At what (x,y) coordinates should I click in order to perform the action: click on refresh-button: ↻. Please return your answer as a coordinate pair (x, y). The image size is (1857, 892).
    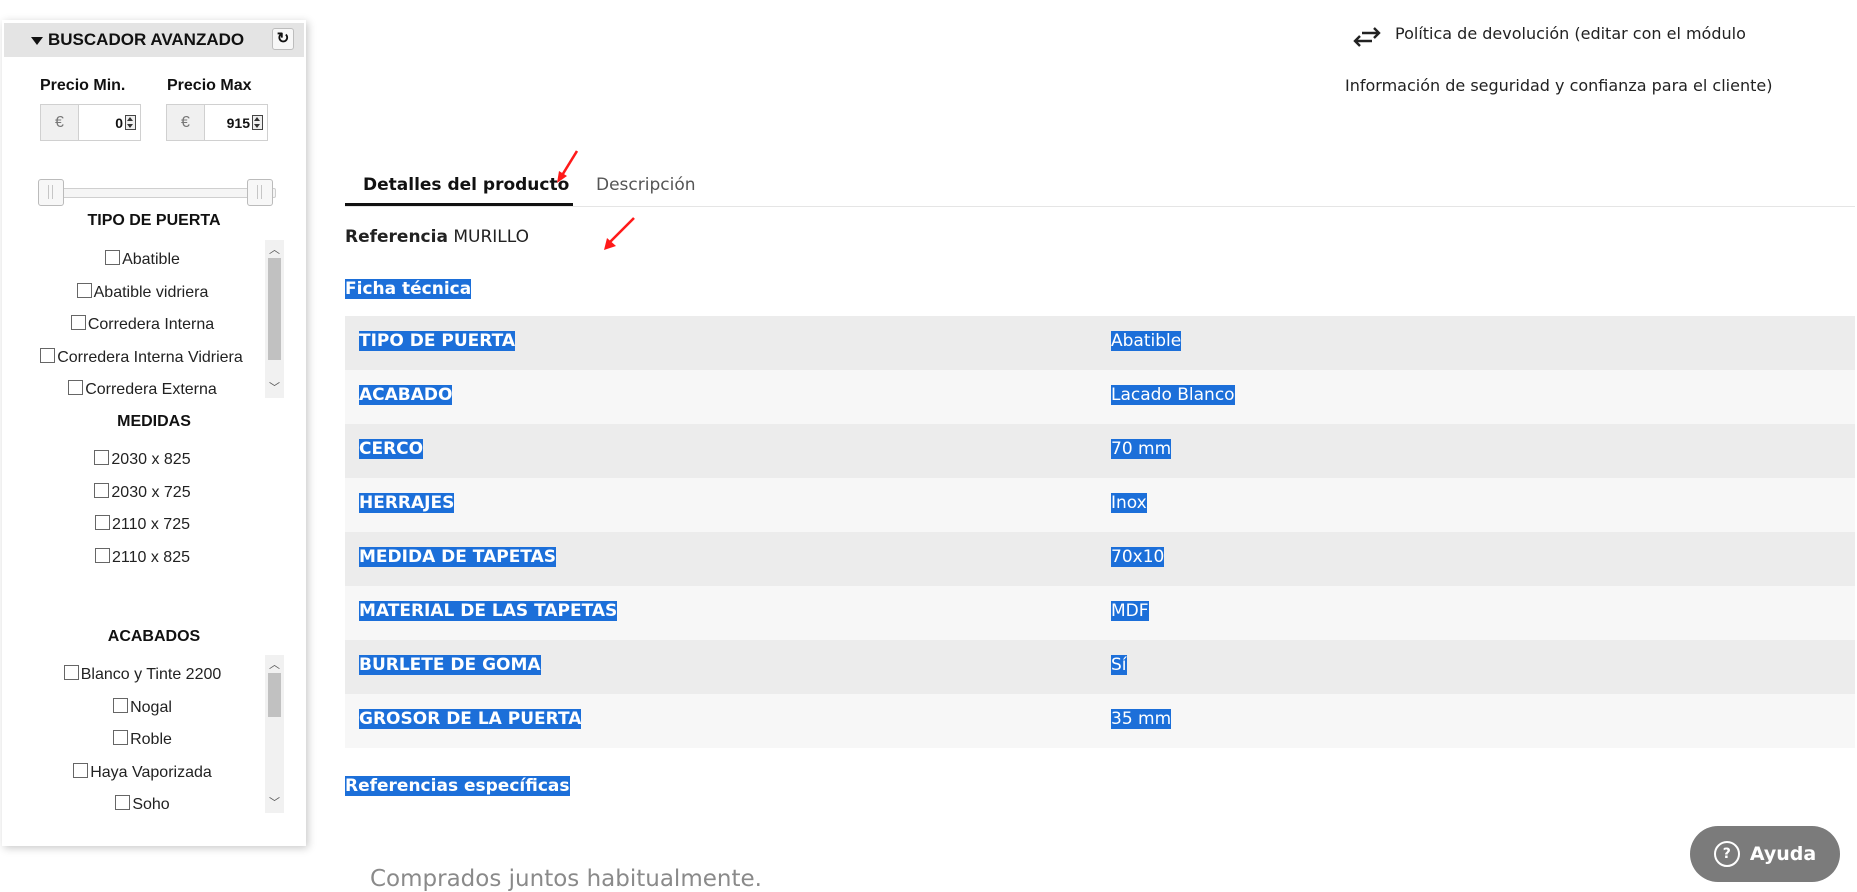
    Looking at the image, I should click on (283, 39).